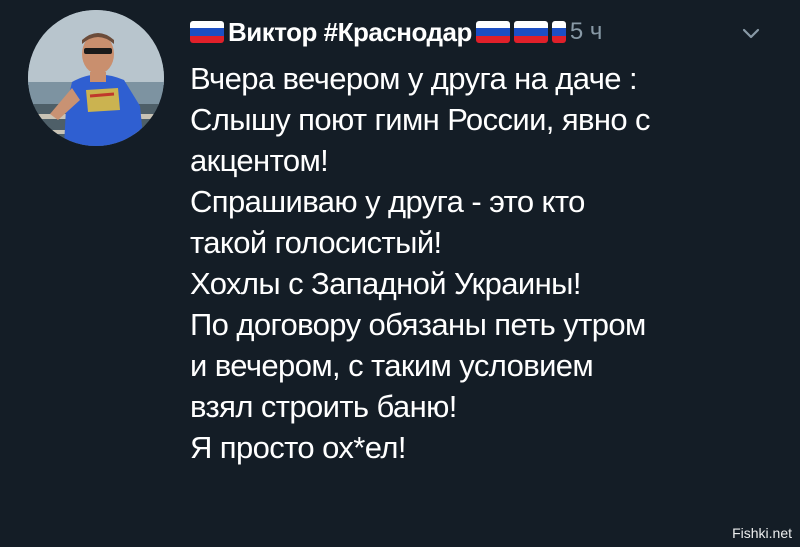 This screenshot has width=800, height=547. I want to click on tweet-text-line: По договору обязаны петь утром, so click(418, 324).